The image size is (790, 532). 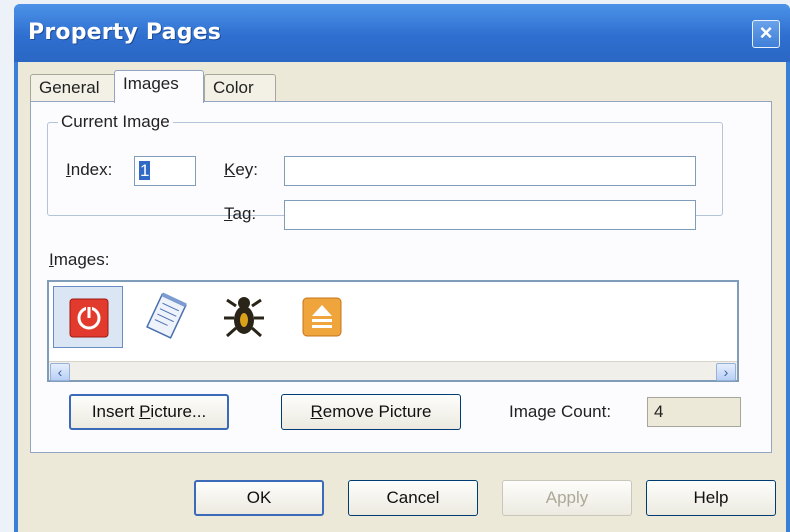 What do you see at coordinates (79, 259) in the screenshot?
I see `images-label: Images:` at bounding box center [79, 259].